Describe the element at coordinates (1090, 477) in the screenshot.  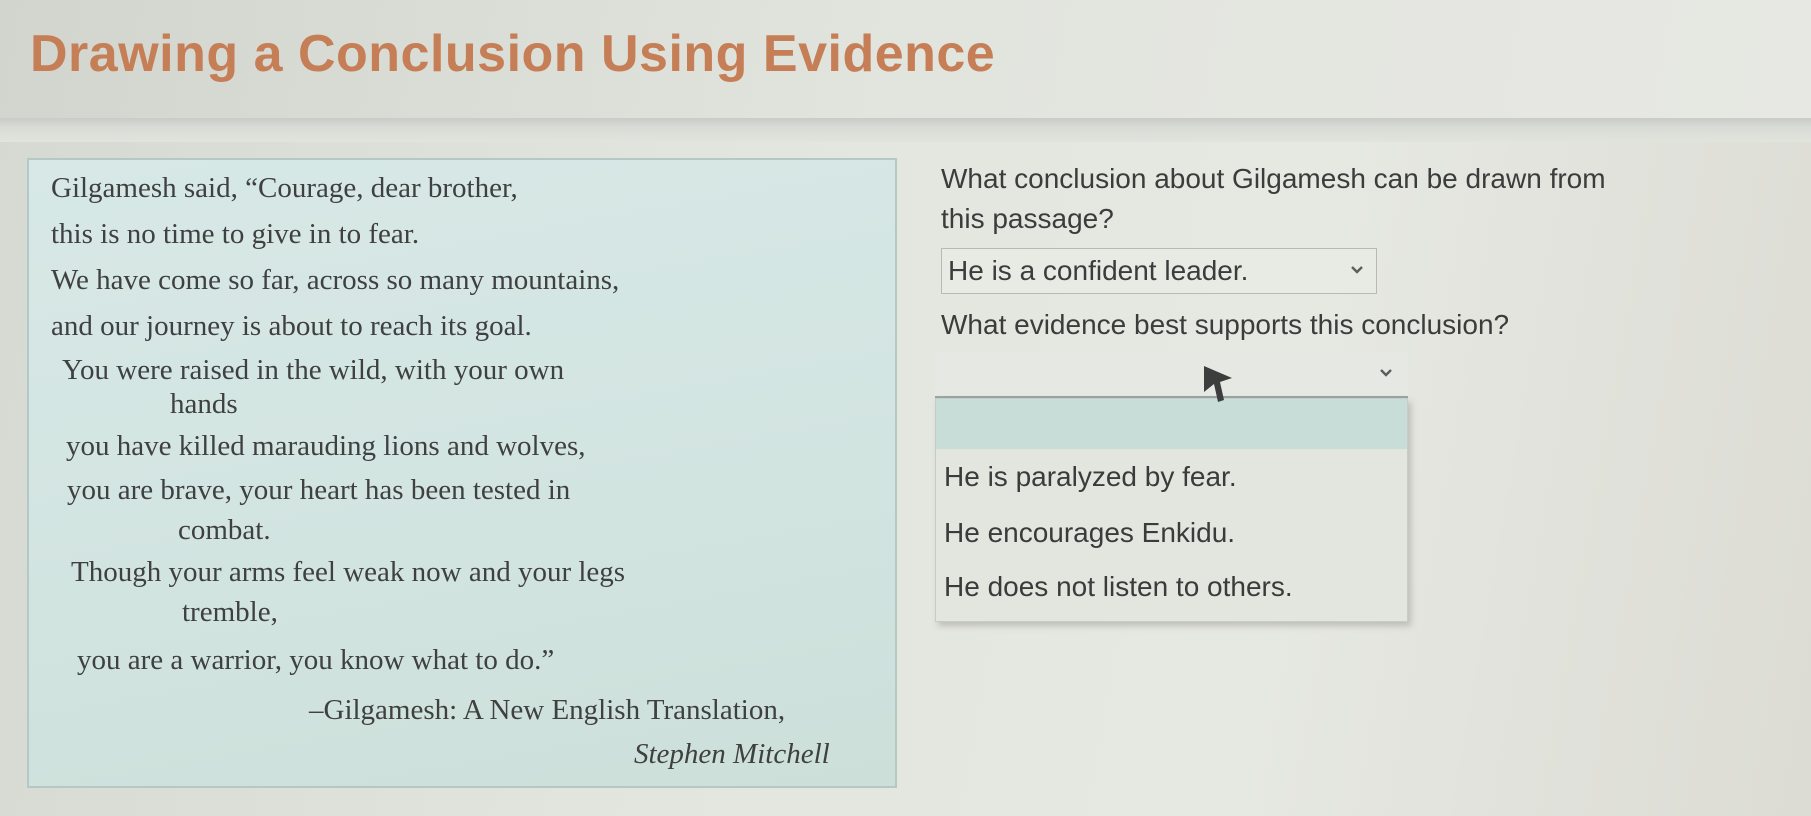
I see `dropdown-option-paralyzed: He is paralyzed by fear.` at that location.